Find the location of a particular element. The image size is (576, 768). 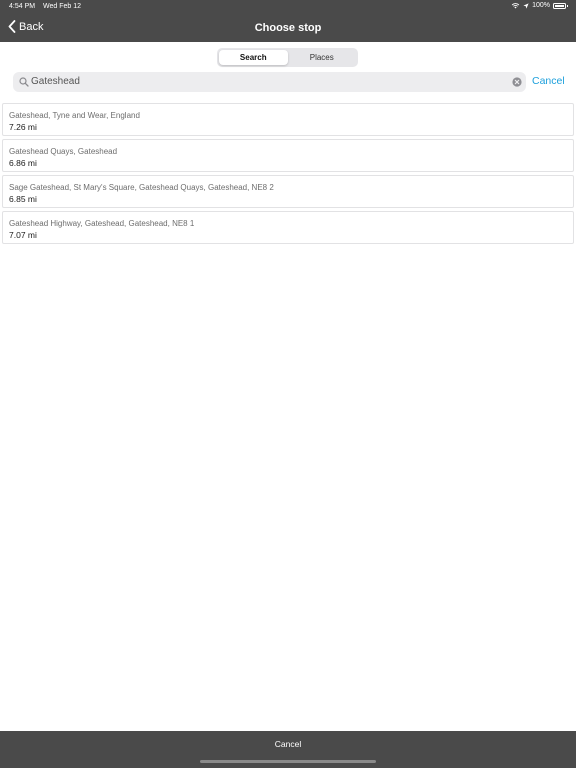

stop-name: Gateshead Quays, Gateshead is located at coordinates (63, 151).